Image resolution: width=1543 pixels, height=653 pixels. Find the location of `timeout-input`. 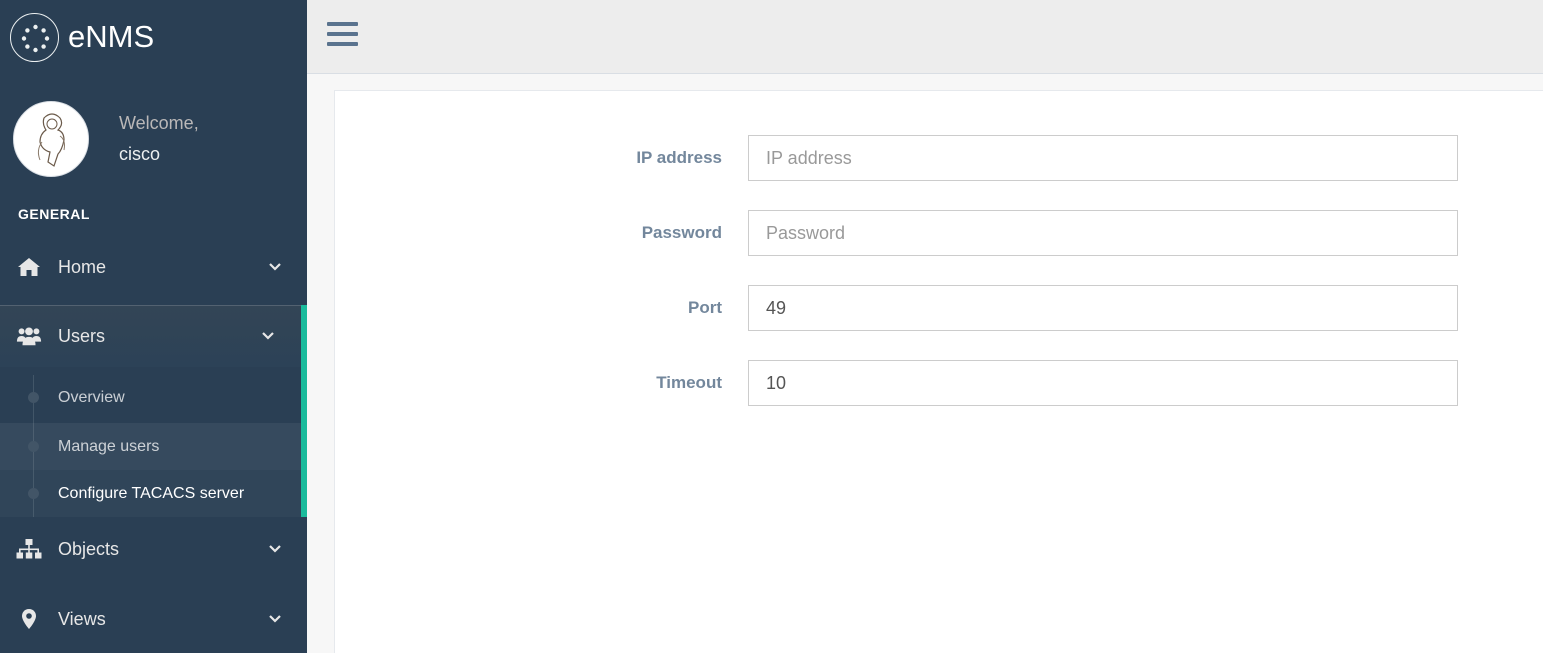

timeout-input is located at coordinates (1103, 383).